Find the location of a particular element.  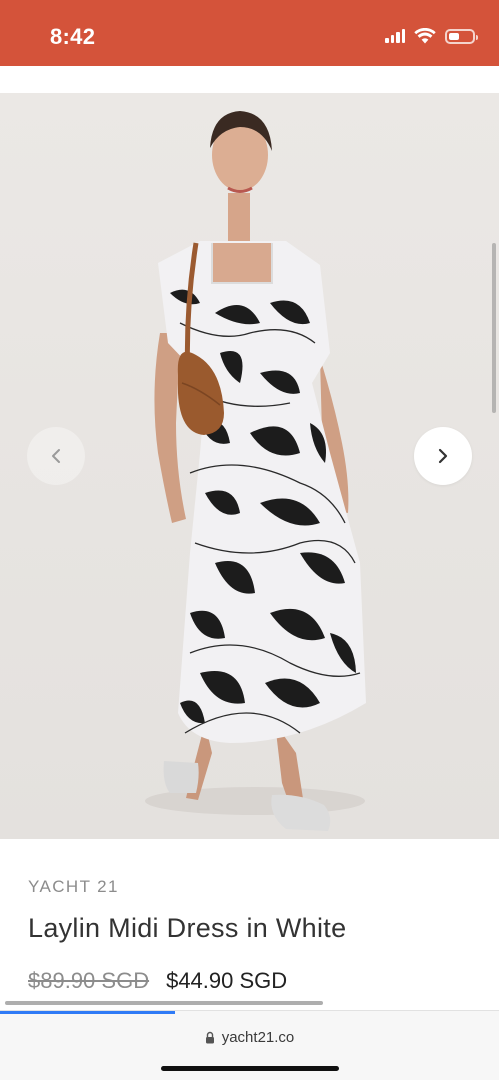

page-load-progress is located at coordinates (87, 1012).